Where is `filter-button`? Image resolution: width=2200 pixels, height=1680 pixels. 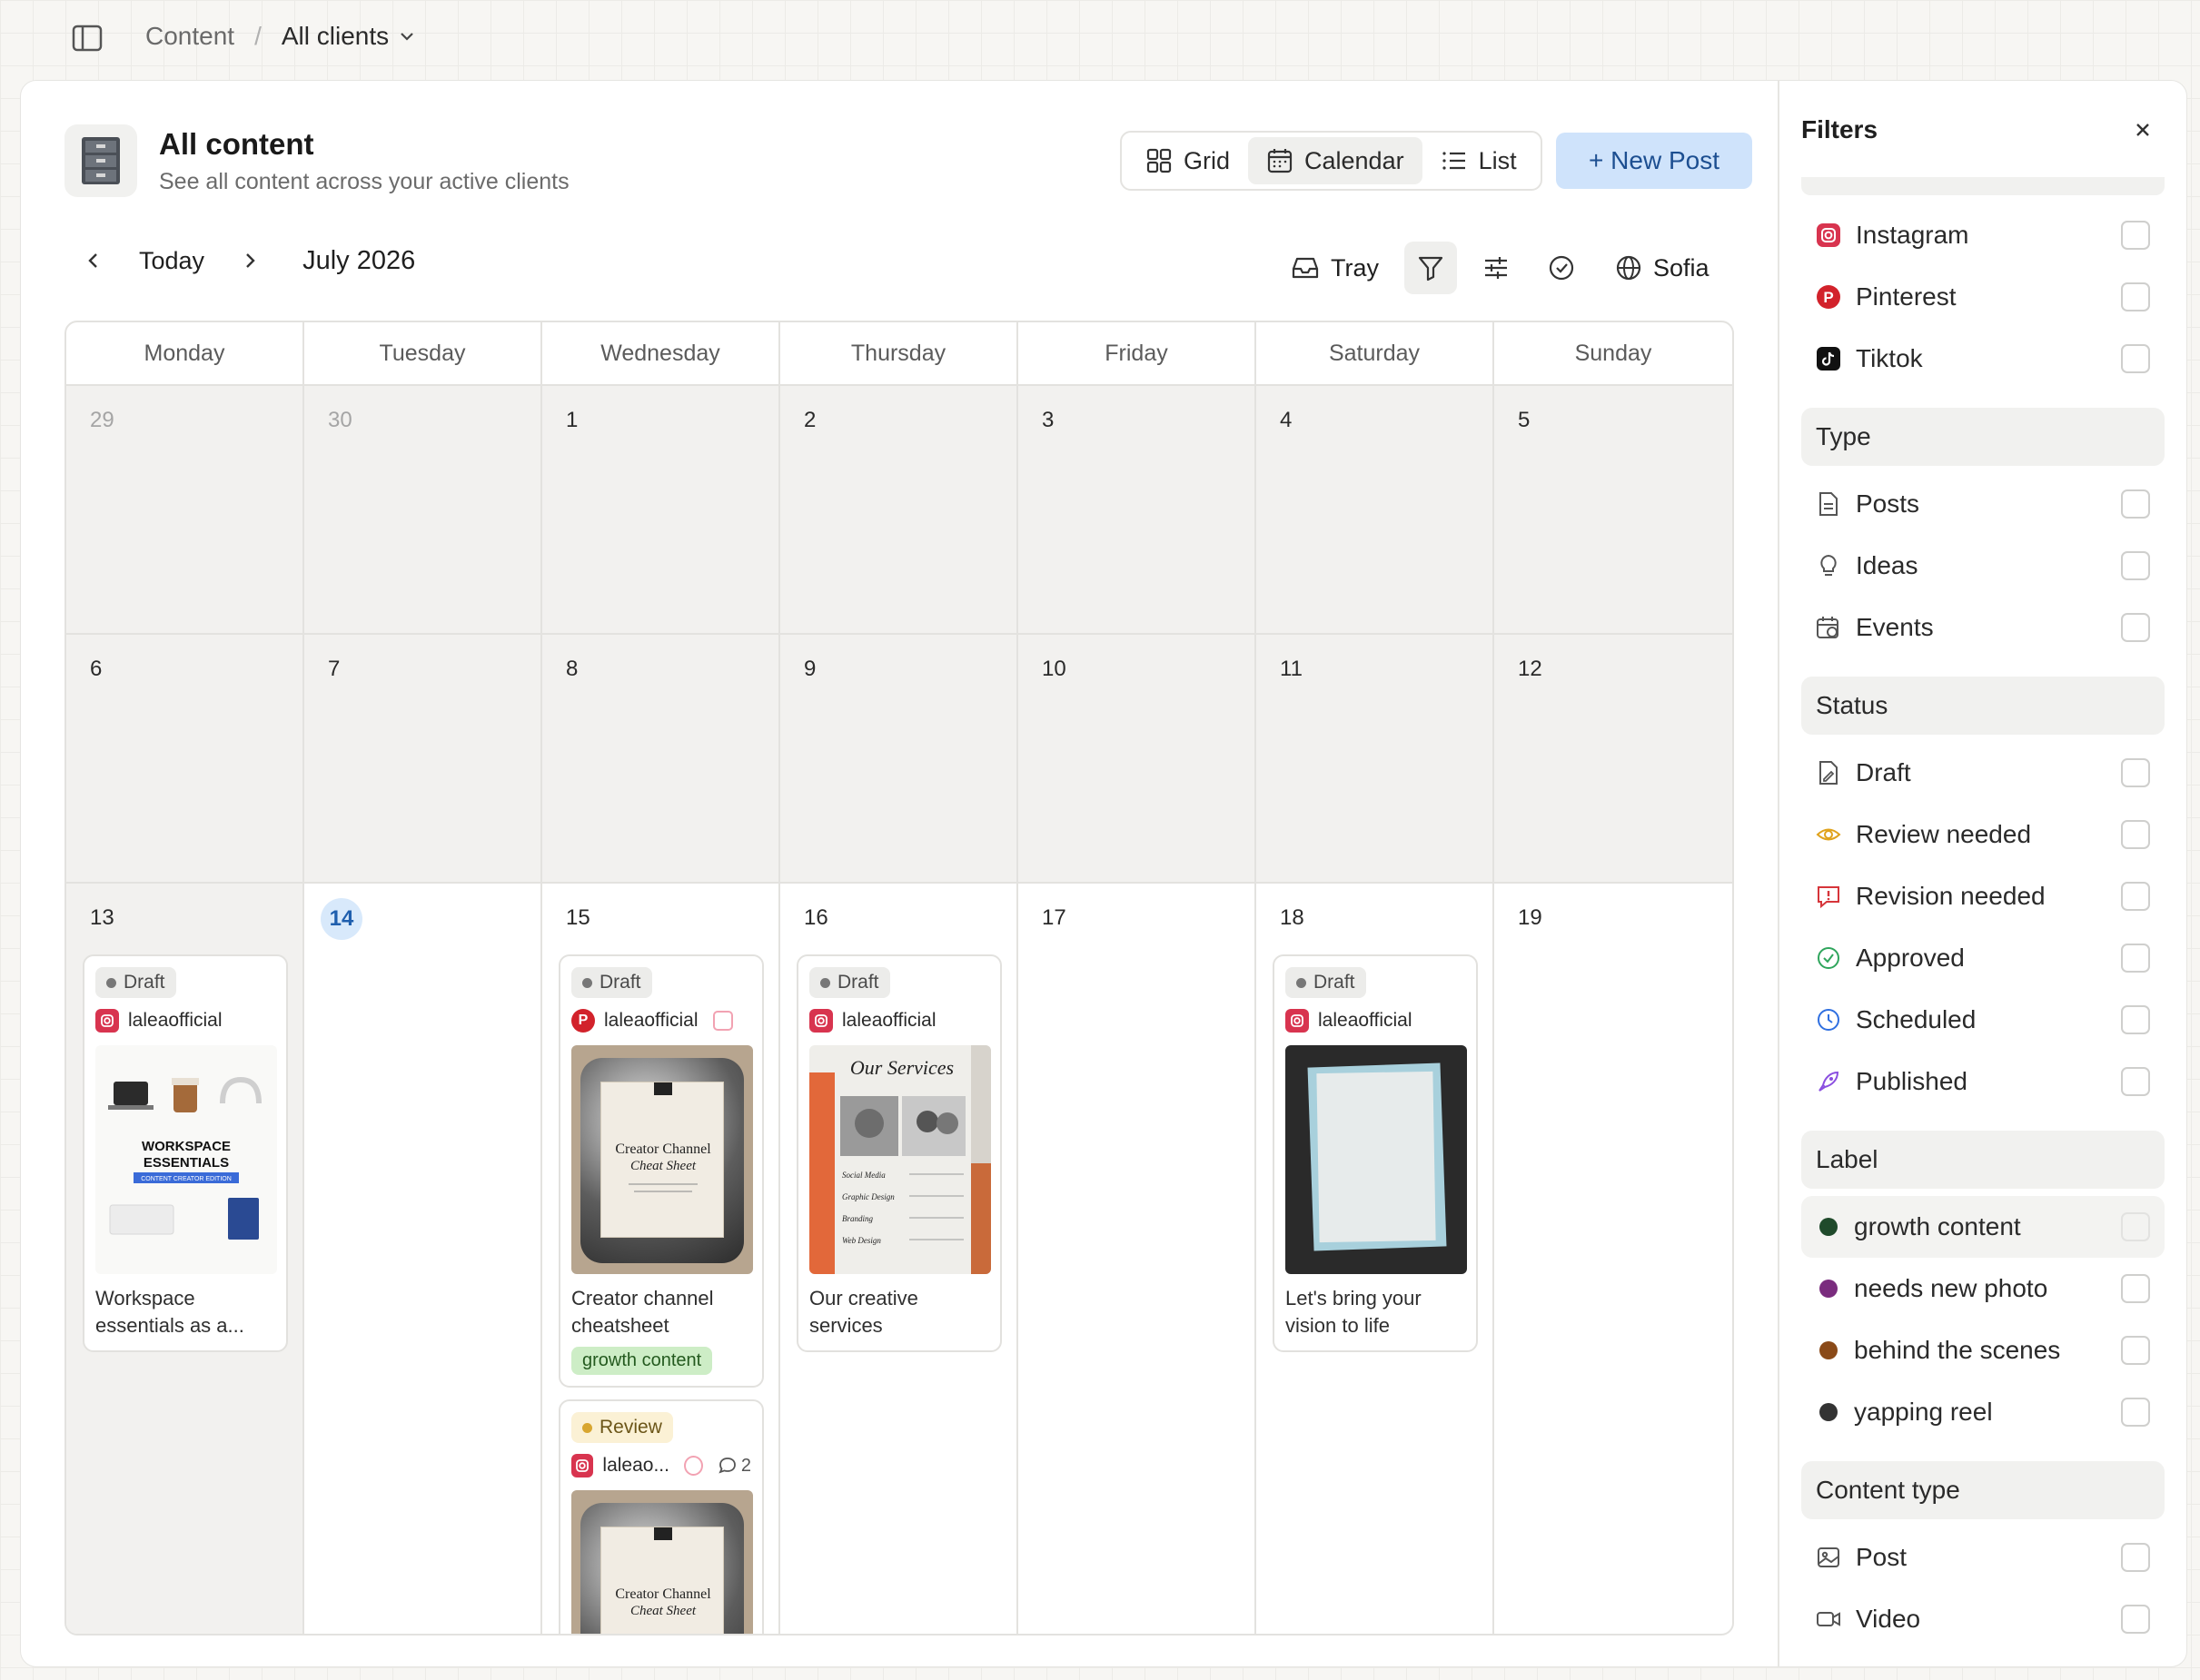 filter-button is located at coordinates (1430, 268).